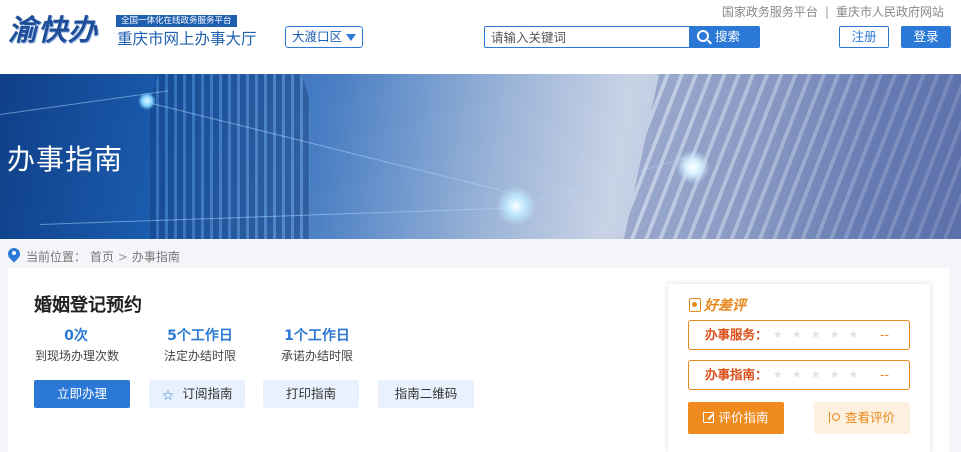 The width and height of the screenshot is (961, 452). What do you see at coordinates (864, 37) in the screenshot?
I see `register-button: 注册` at bounding box center [864, 37].